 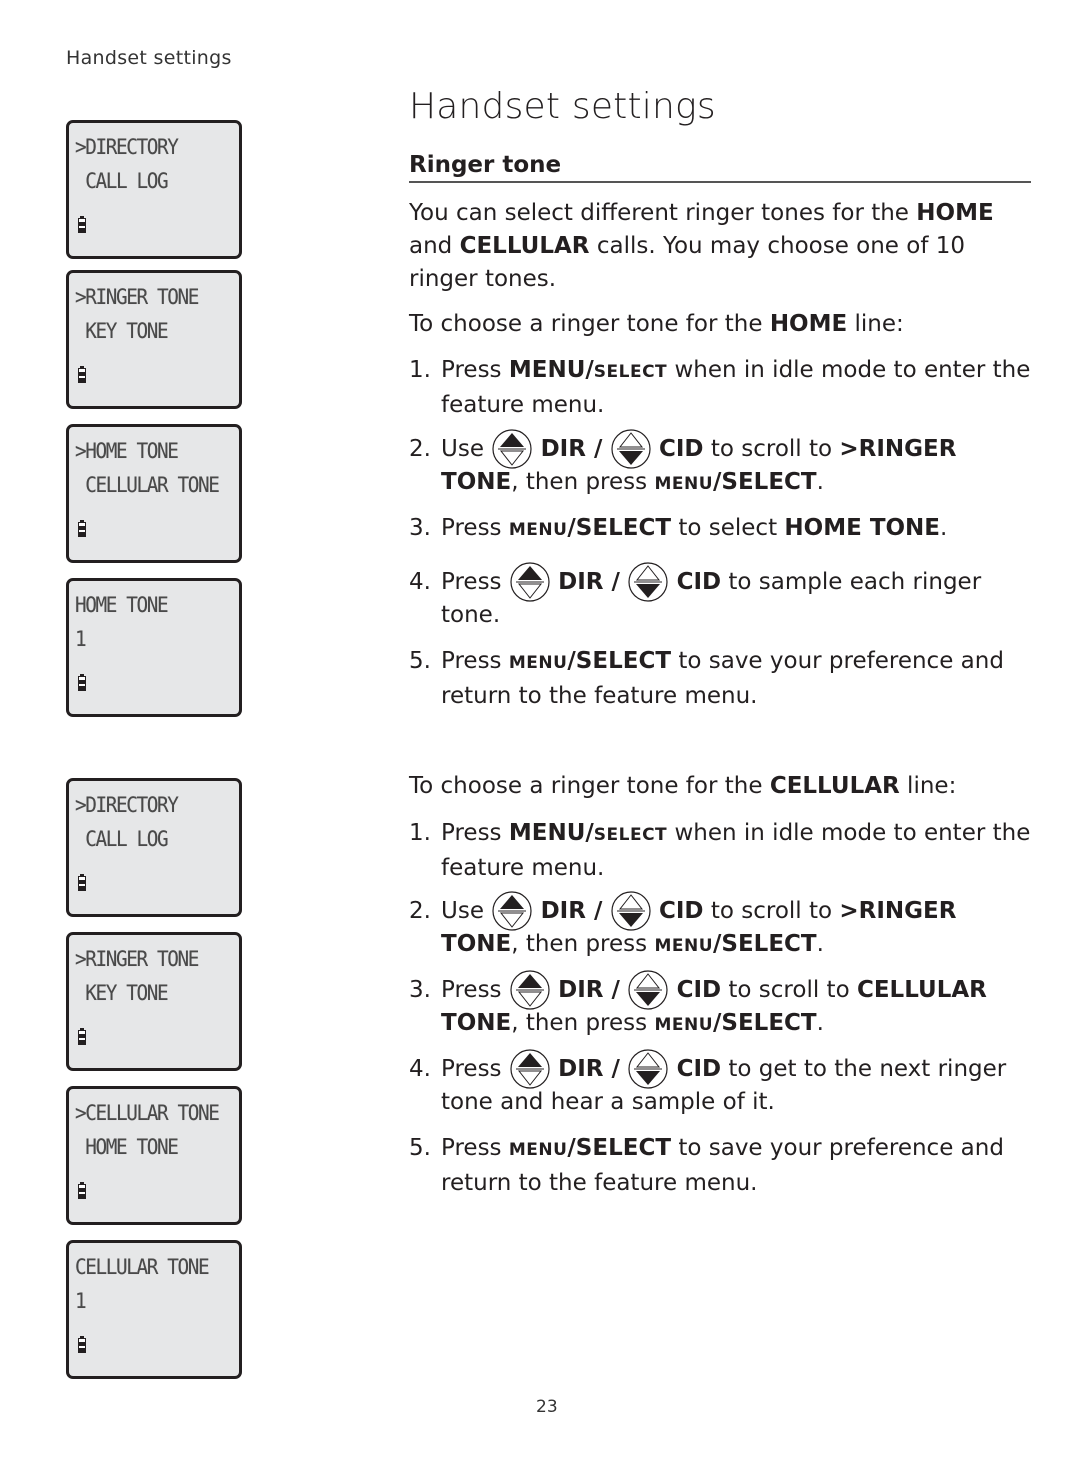 What do you see at coordinates (547, 1407) in the screenshot?
I see `page-number: 23` at bounding box center [547, 1407].